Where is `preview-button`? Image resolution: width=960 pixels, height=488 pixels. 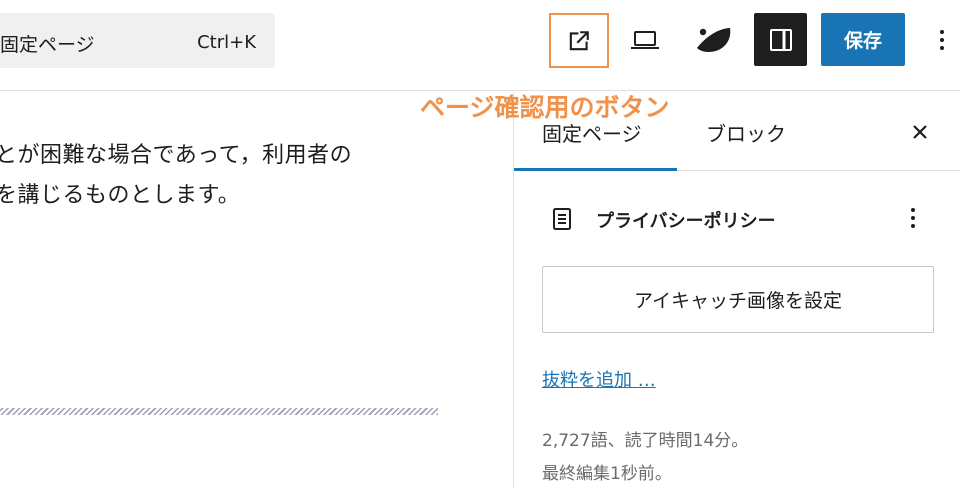
preview-button is located at coordinates (645, 40).